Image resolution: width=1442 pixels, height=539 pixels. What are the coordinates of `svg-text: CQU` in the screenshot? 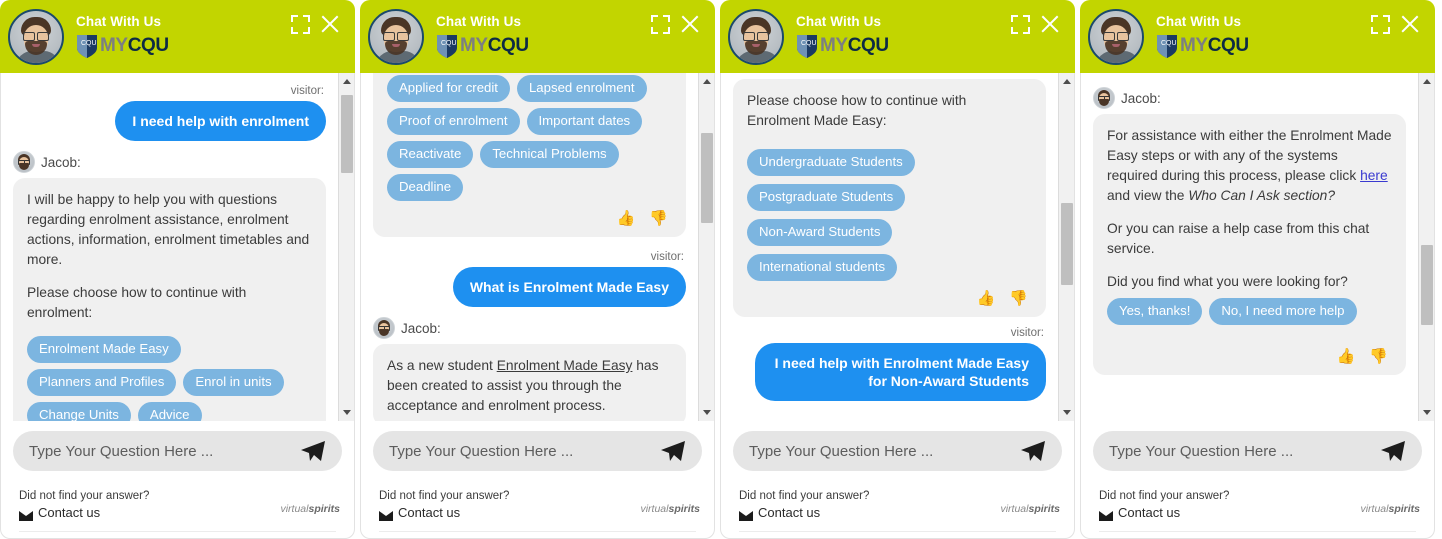 It's located at (809, 43).